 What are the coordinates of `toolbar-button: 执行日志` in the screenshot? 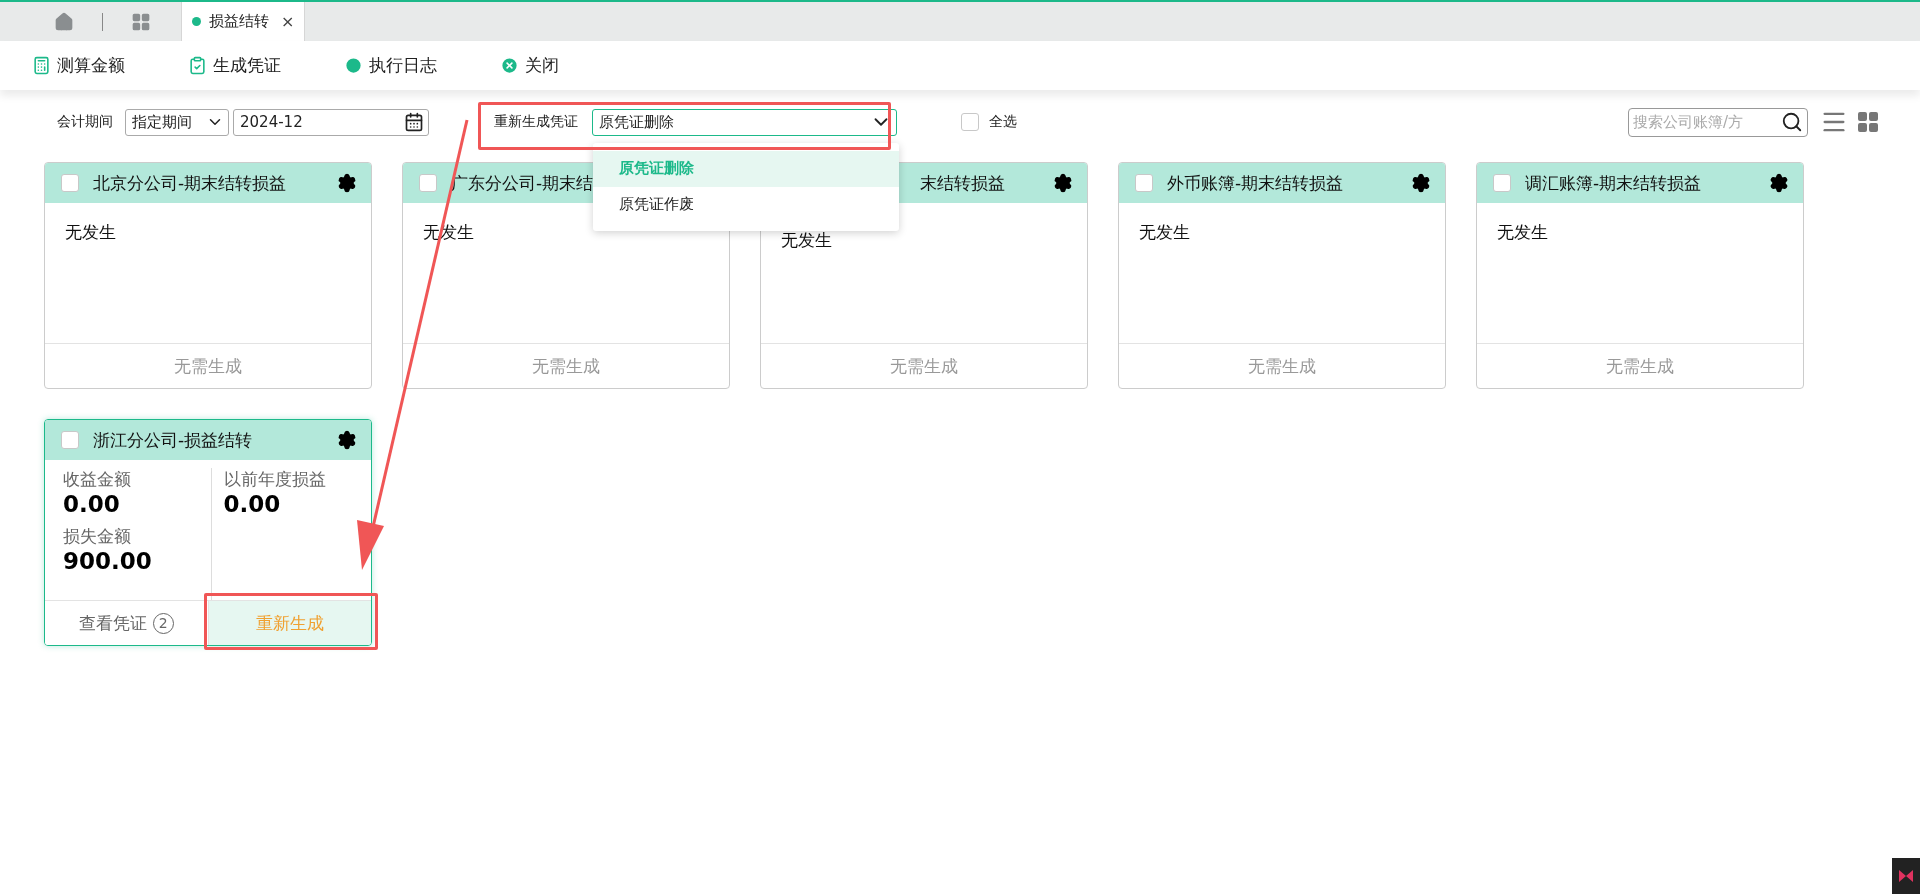 It's located at (394, 65).